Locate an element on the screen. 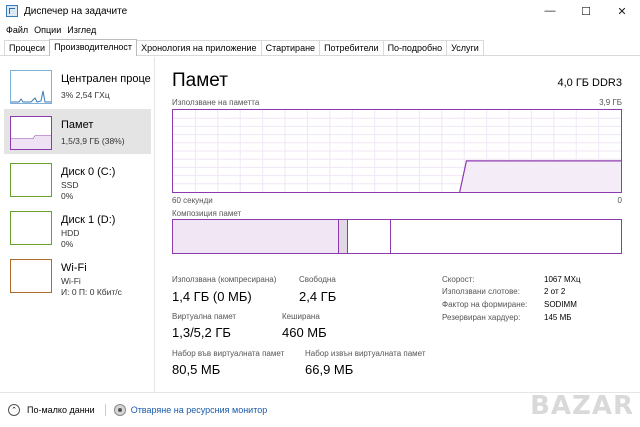 The height and width of the screenshot is (427, 640). cached-label: Кеширана is located at coordinates (301, 316).